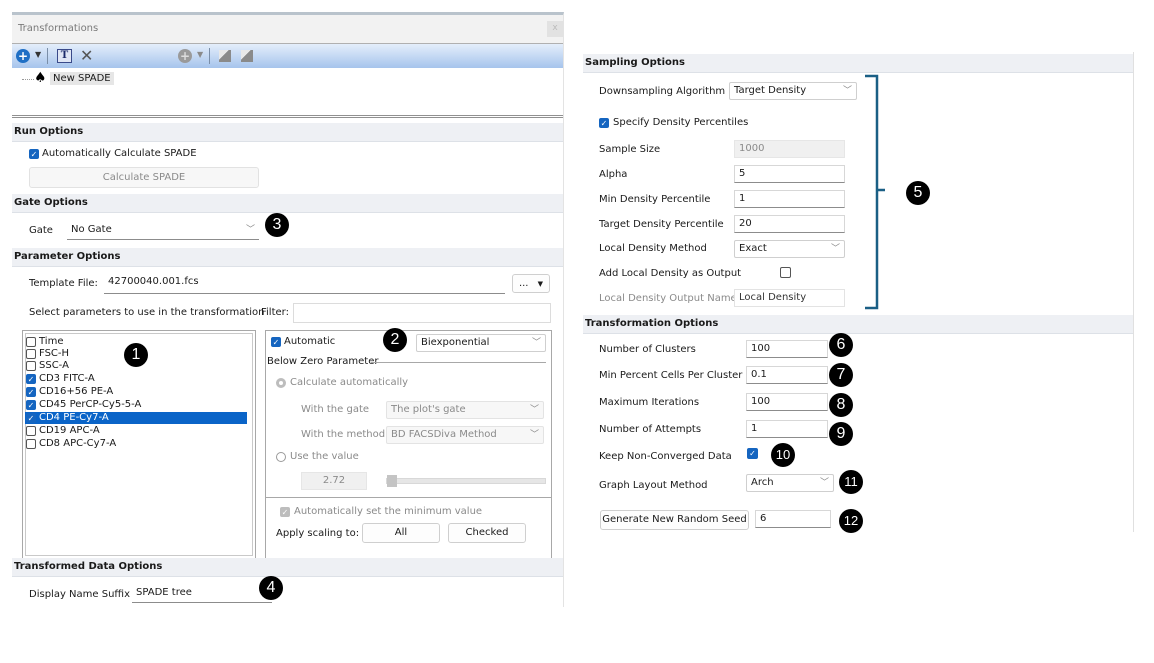 The height and width of the screenshot is (663, 1154). Describe the element at coordinates (790, 483) in the screenshot. I see `graph-layout-select: Arch ﹀` at that location.